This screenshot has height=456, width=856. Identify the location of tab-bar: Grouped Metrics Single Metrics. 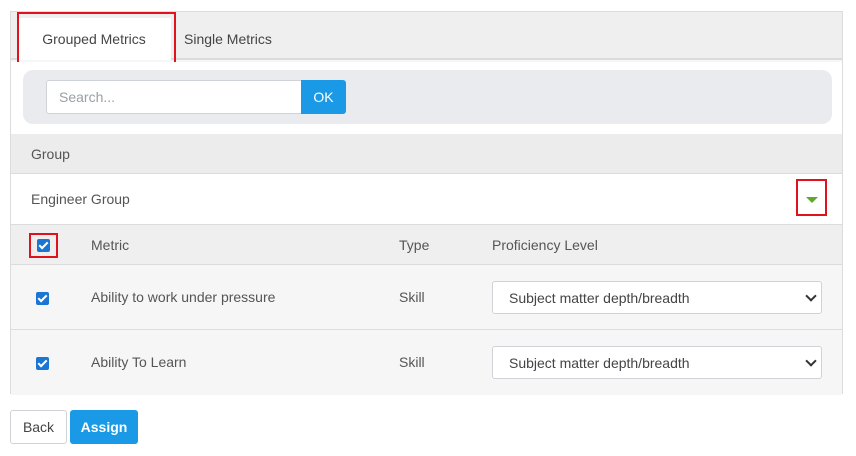
(426, 38).